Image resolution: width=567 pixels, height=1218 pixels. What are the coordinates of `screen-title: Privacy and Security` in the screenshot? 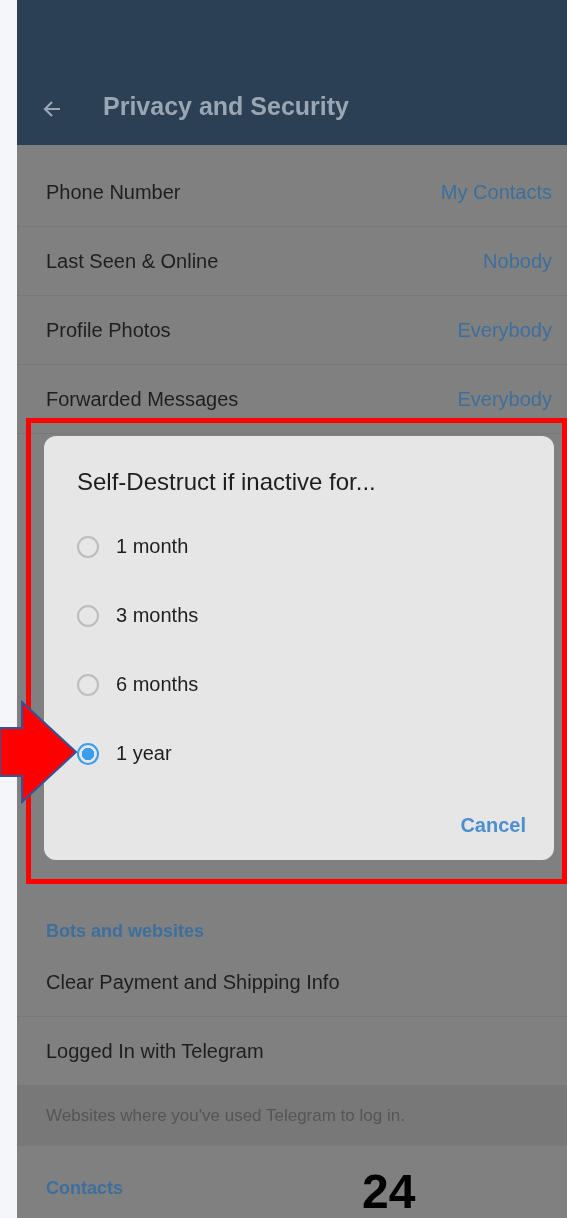 It's located at (226, 106).